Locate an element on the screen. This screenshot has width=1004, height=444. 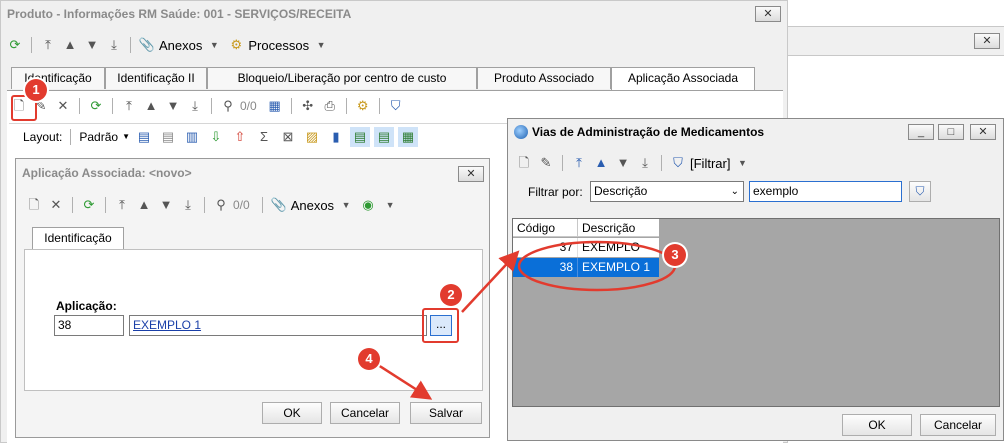
view-icon: ▦ is located at coordinates (408, 136).